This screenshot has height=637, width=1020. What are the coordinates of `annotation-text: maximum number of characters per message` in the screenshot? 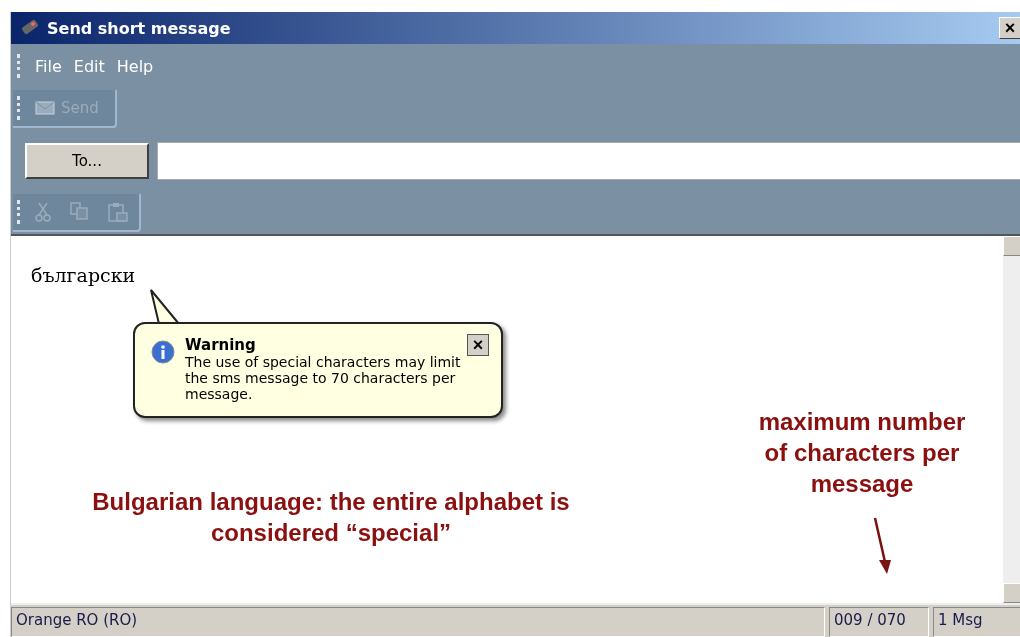 It's located at (862, 453).